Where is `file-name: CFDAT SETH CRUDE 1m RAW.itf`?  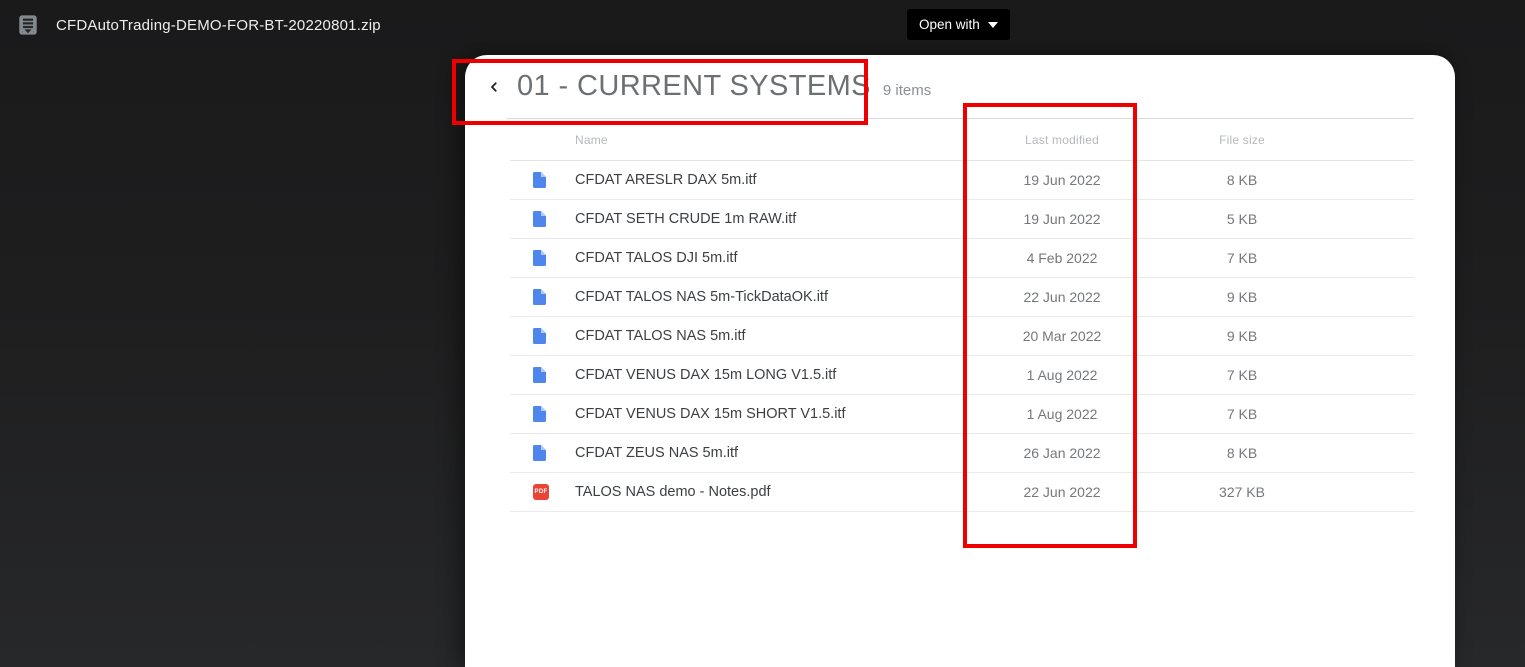 file-name: CFDAT SETH CRUDE 1m RAW.itf is located at coordinates (686, 219).